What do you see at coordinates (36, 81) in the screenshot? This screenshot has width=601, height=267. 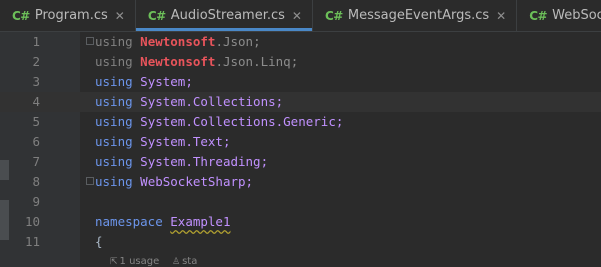 I see `line-number: 3` at bounding box center [36, 81].